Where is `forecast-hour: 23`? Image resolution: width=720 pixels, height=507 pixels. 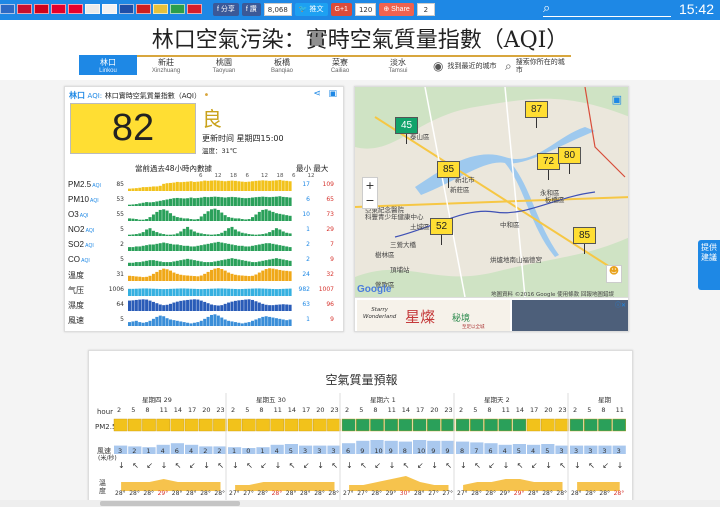 forecast-hour: 23 is located at coordinates (448, 410).